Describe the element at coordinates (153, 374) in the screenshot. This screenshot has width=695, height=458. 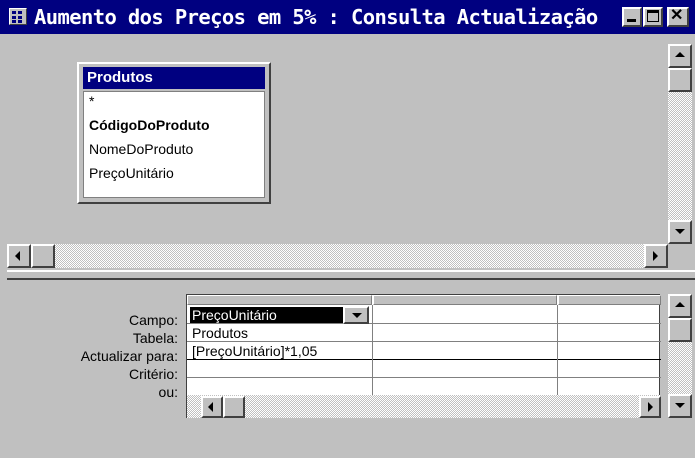
I see `row-label-criterio: Critério:` at that location.